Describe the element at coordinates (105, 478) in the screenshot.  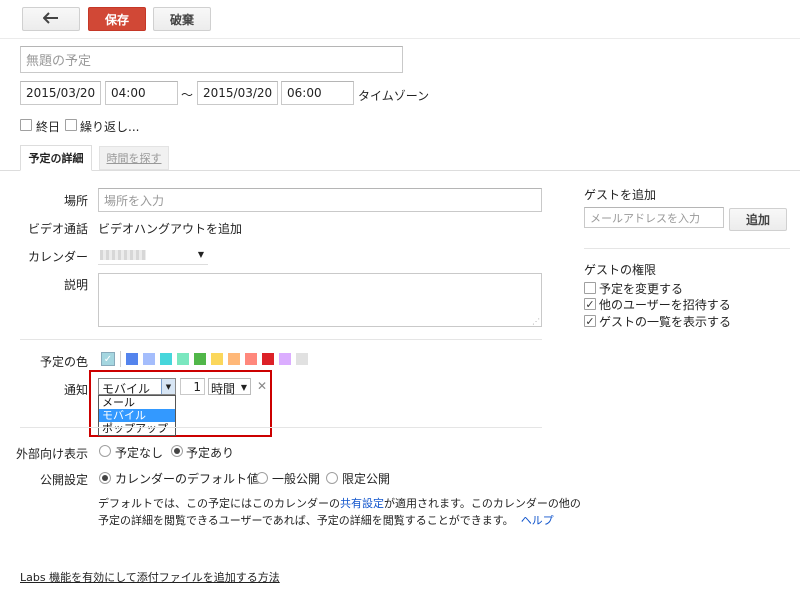
I see `privacy-default-radio` at that location.